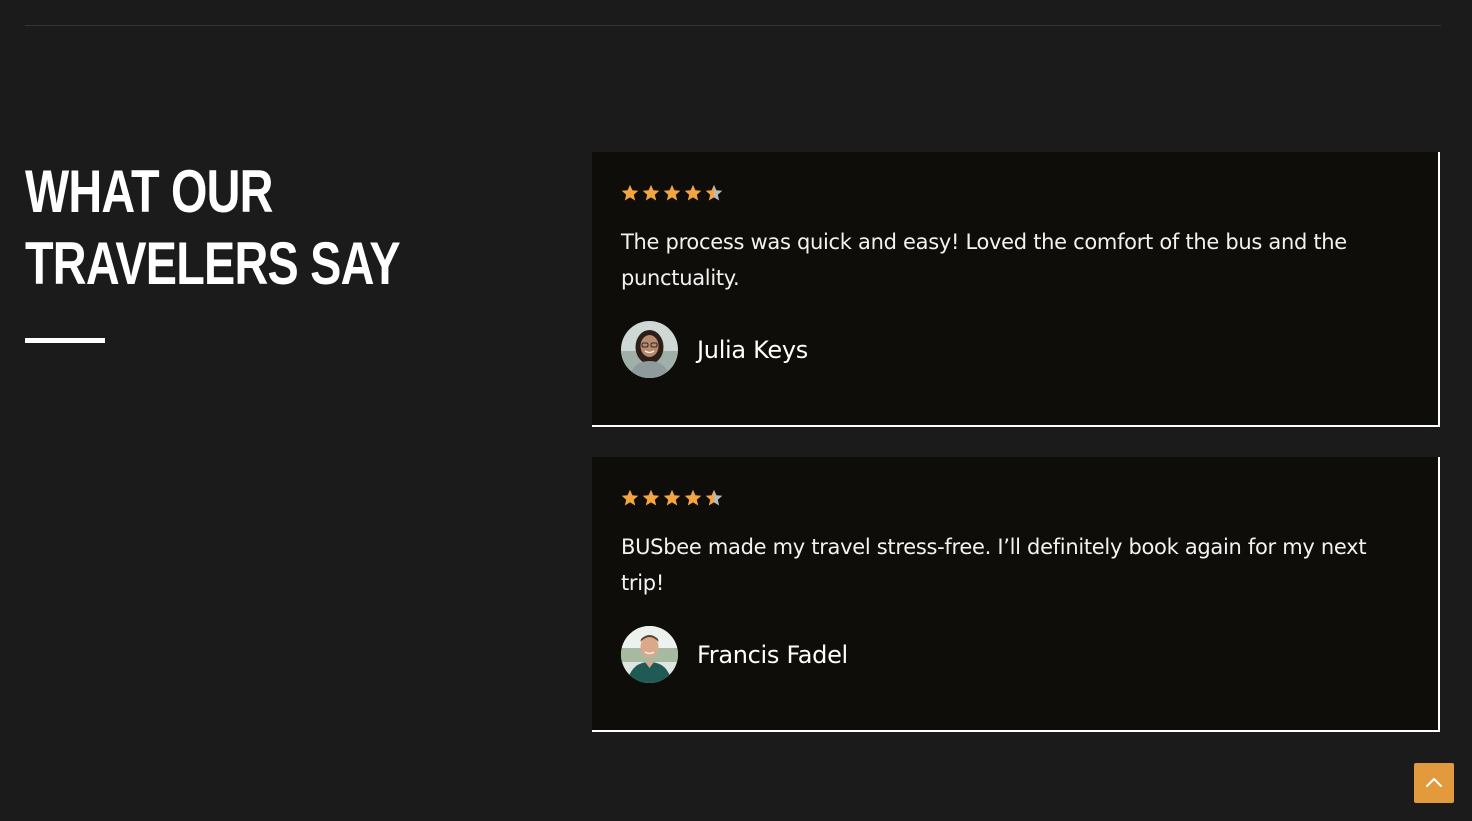  Describe the element at coordinates (752, 349) in the screenshot. I see `author-name: Julia Keys` at that location.